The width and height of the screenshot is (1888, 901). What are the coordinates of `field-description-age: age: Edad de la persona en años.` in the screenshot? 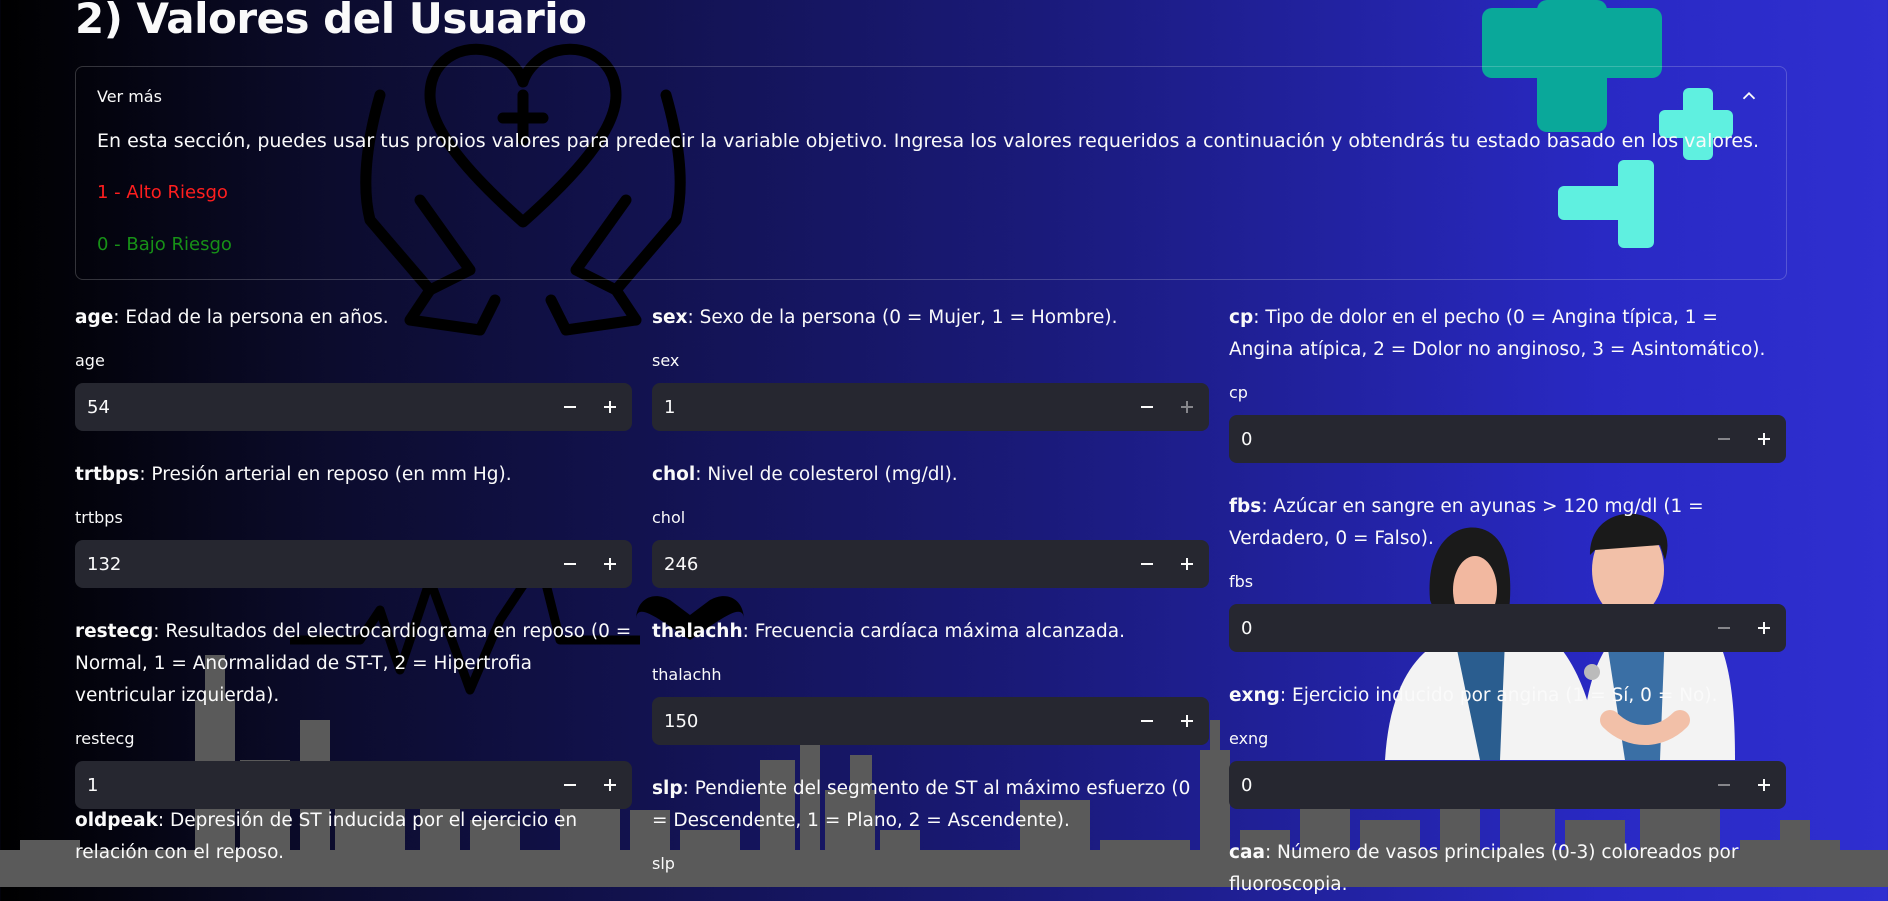 It's located at (232, 317).